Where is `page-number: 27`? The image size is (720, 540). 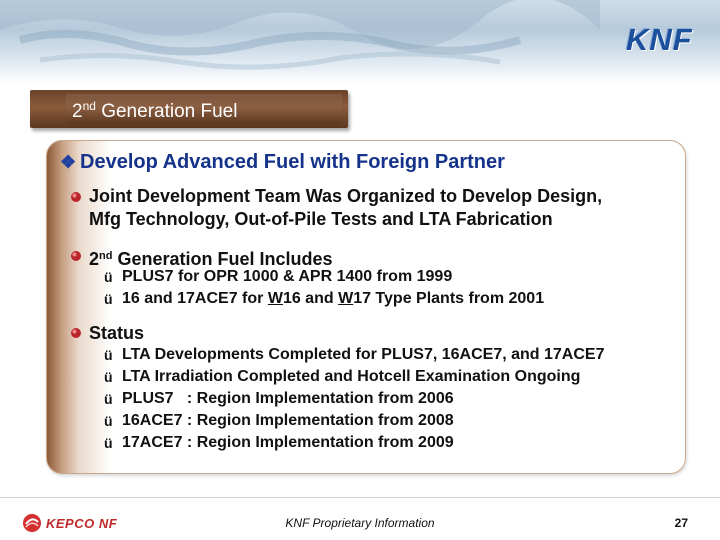
page-number: 27 is located at coordinates (681, 523).